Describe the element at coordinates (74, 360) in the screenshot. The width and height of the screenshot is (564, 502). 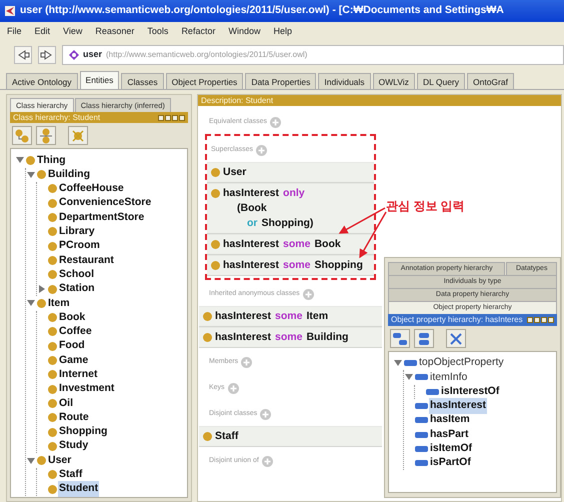
I see `tree-item: Game` at that location.